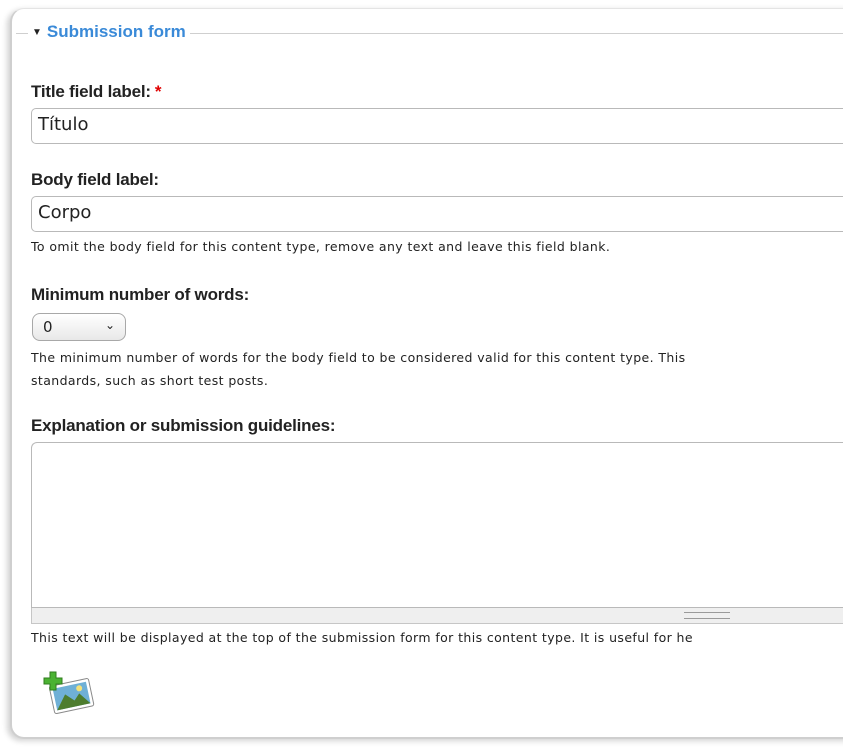 This screenshot has width=843, height=748. What do you see at coordinates (437, 214) in the screenshot?
I see `body-field-input: Corpo` at bounding box center [437, 214].